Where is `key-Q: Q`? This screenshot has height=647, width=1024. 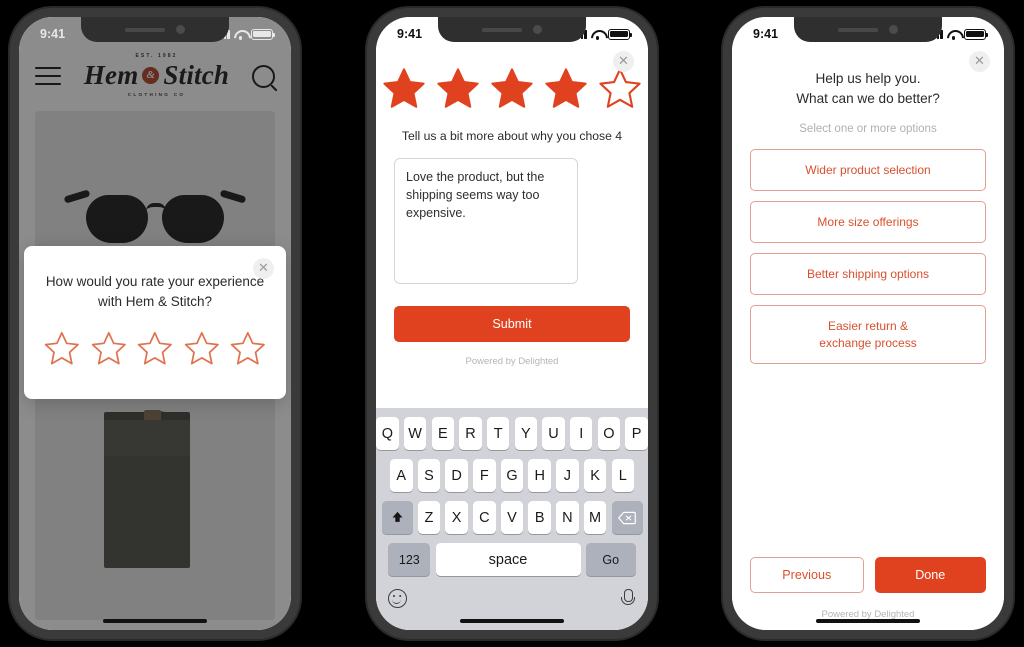
key-Q: Q is located at coordinates (387, 433).